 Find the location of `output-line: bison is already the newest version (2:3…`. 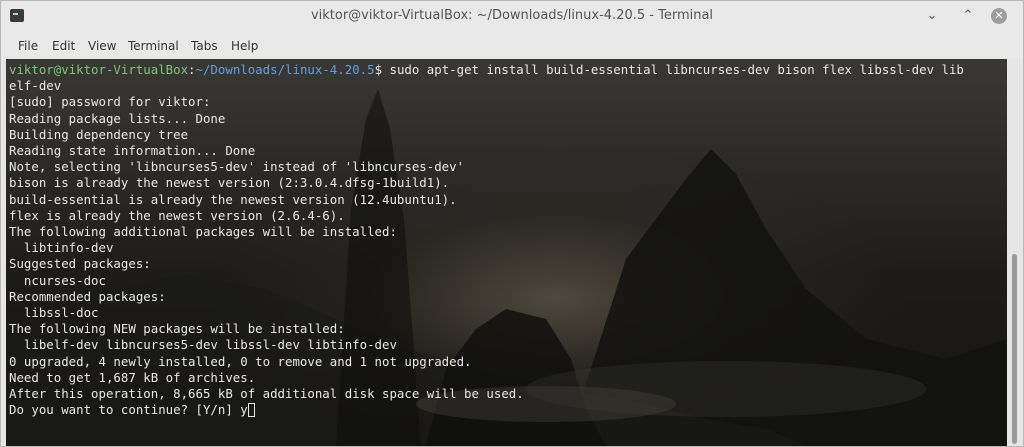

output-line: bison is already the newest version (2:3… is located at coordinates (229, 183).